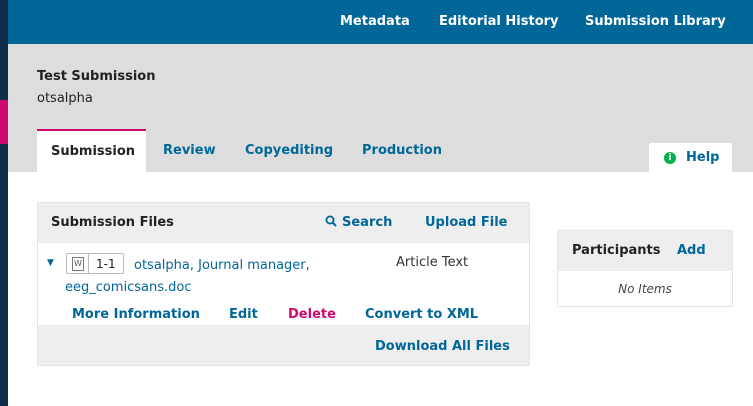  I want to click on badge-divider, so click(88, 263).